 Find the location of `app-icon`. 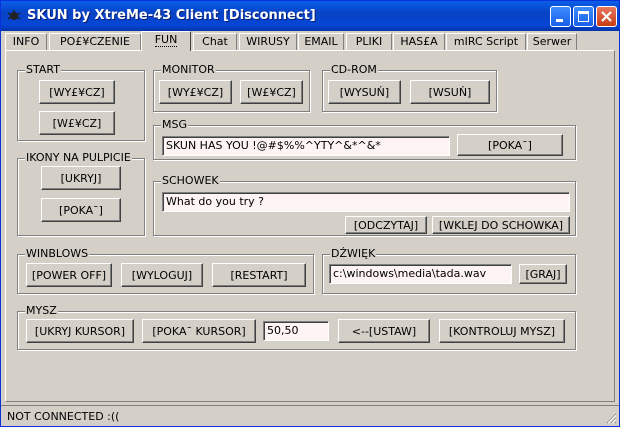

app-icon is located at coordinates (14, 15).